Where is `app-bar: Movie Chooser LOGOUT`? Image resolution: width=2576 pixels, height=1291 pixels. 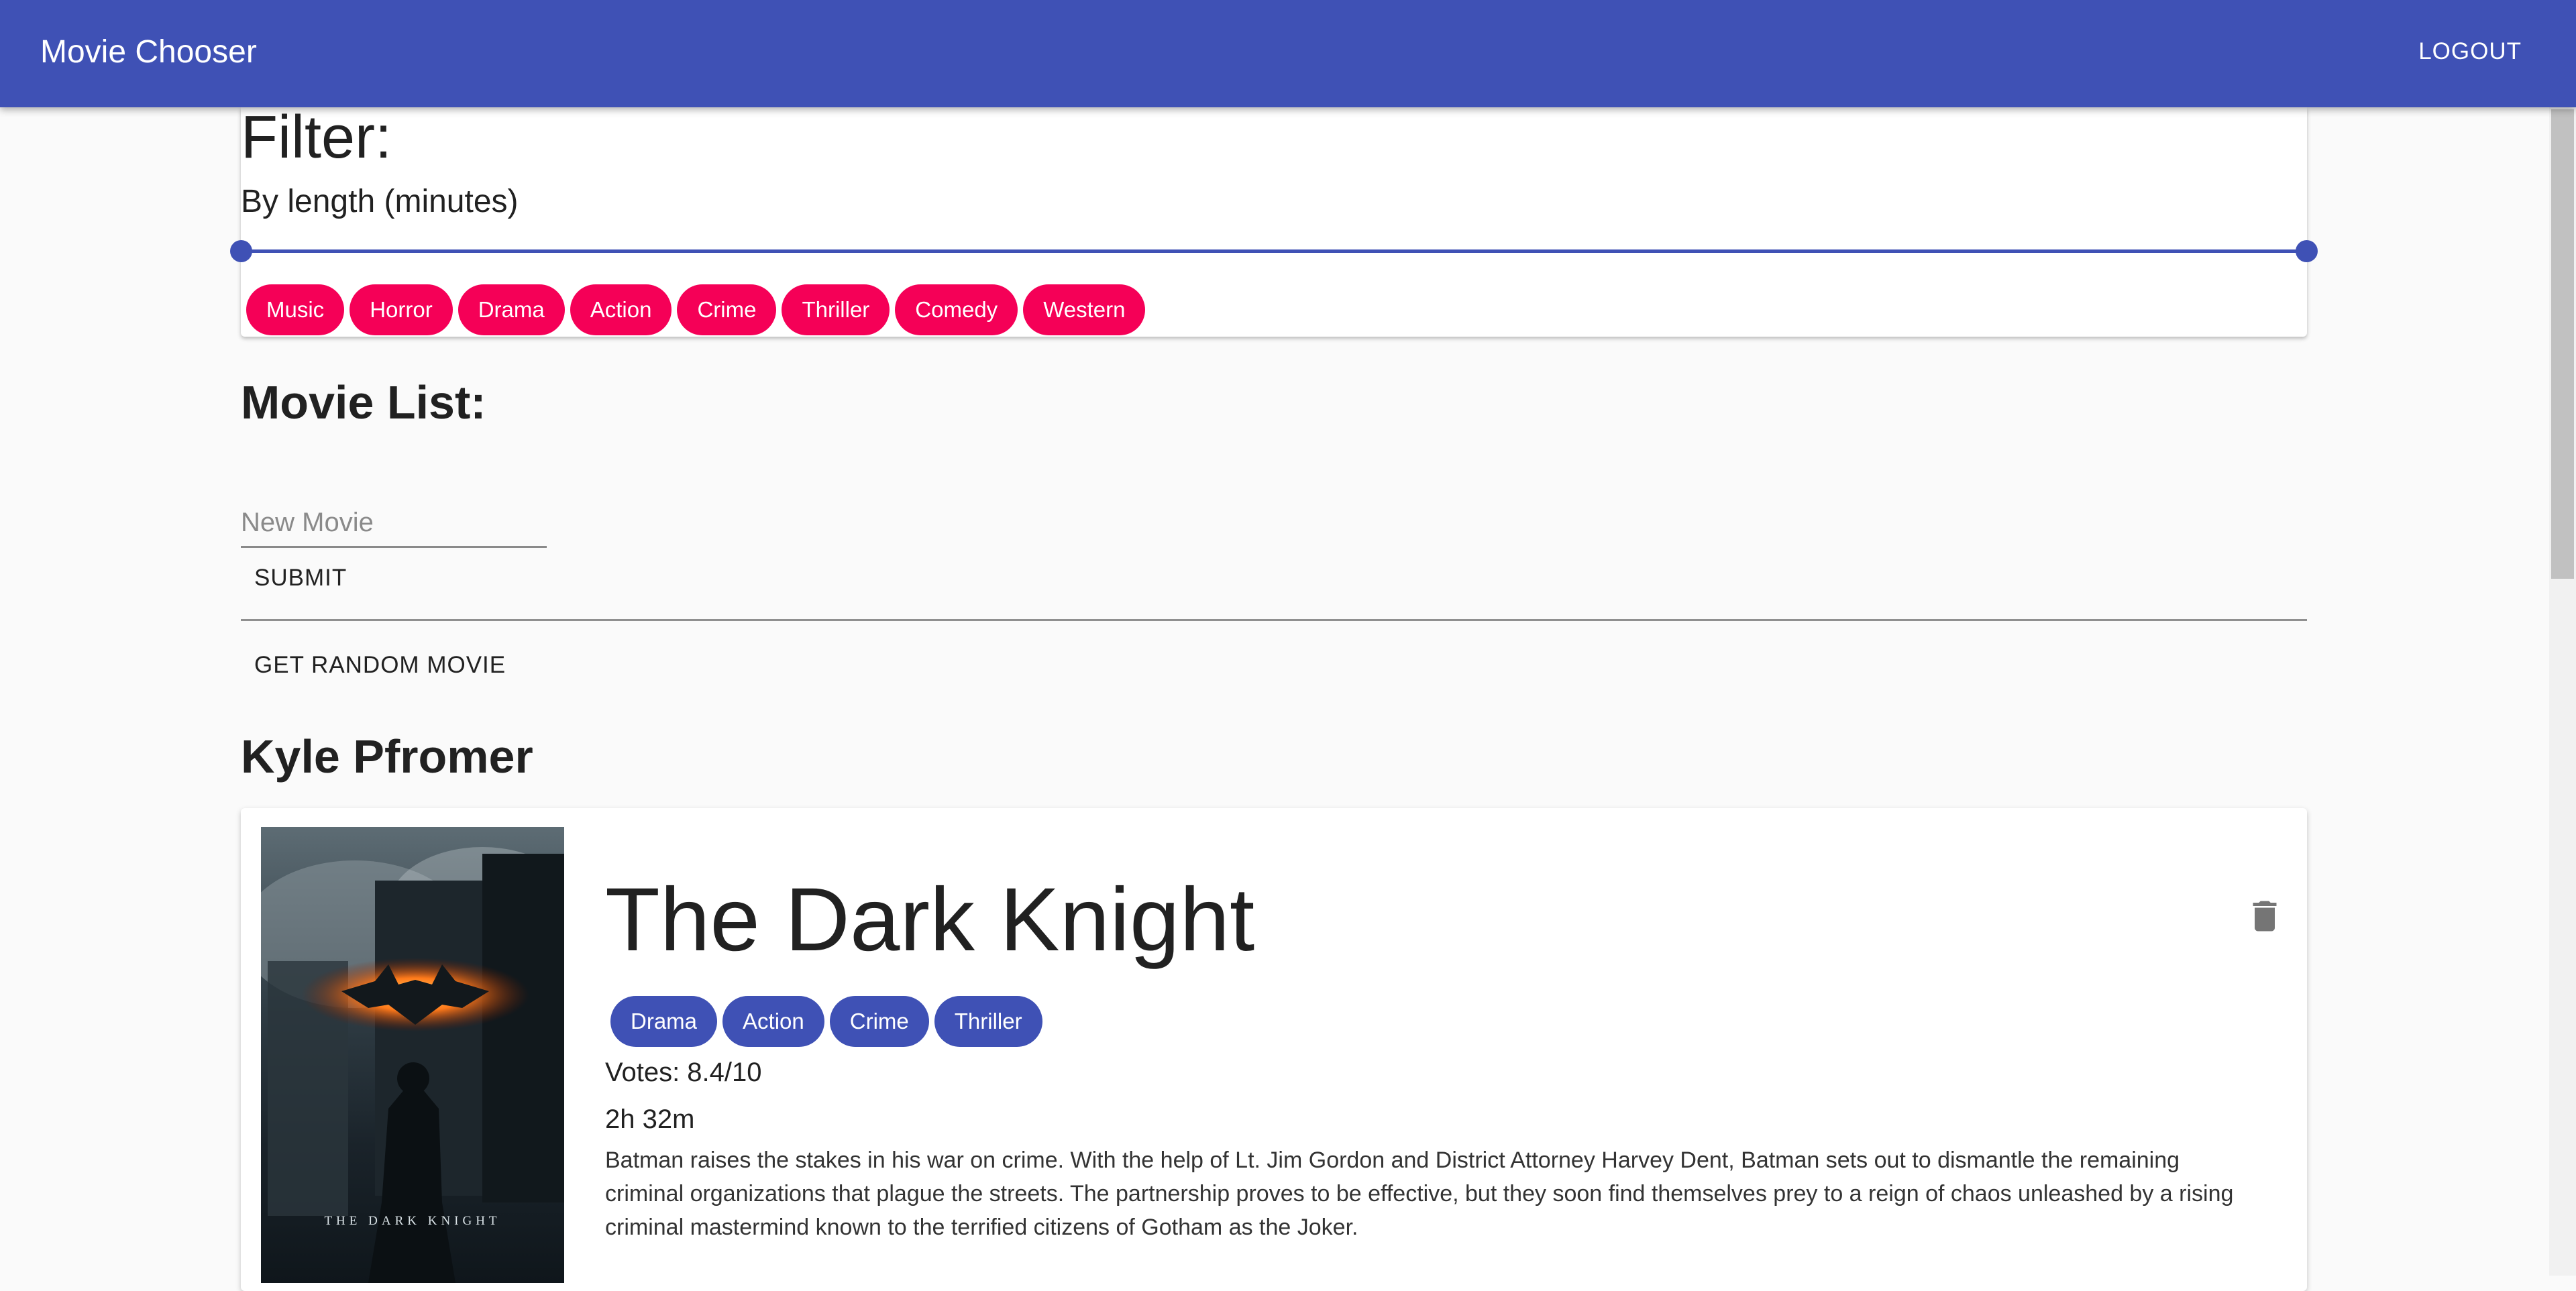 app-bar: Movie Chooser LOGOUT is located at coordinates (1288, 53).